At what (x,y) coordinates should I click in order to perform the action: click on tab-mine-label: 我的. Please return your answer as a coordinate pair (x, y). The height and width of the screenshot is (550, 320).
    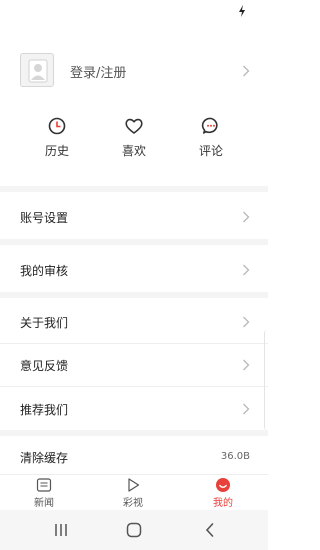
    Looking at the image, I should click on (223, 503).